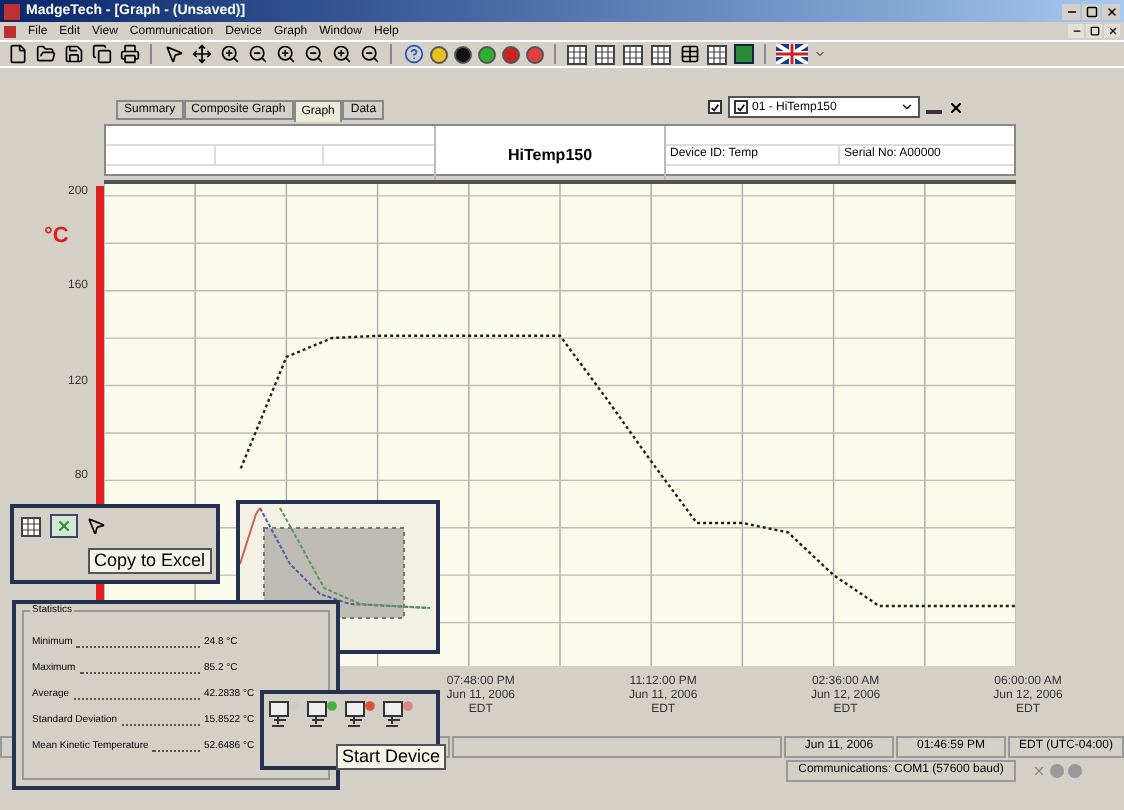  What do you see at coordinates (792, 54) in the screenshot?
I see `flag-icon` at bounding box center [792, 54].